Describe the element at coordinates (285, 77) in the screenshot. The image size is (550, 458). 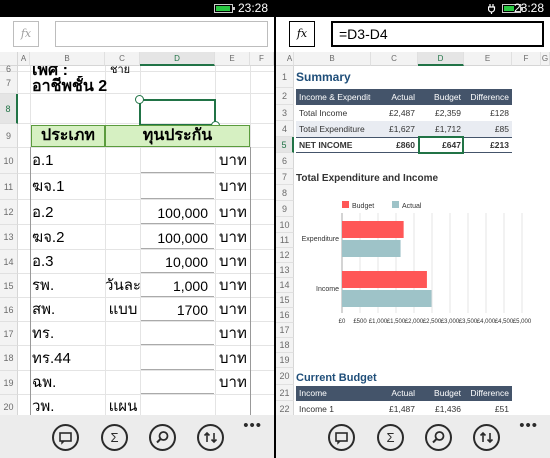
I see `row-header-1: 1` at that location.